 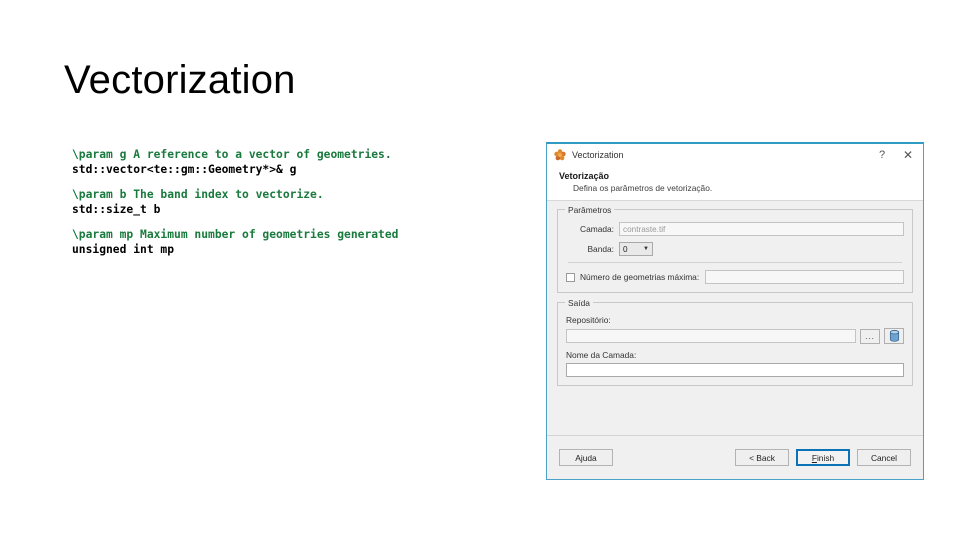 I want to click on dialog-footer: Ajuda < Back Finish Cancel, so click(x=735, y=457).